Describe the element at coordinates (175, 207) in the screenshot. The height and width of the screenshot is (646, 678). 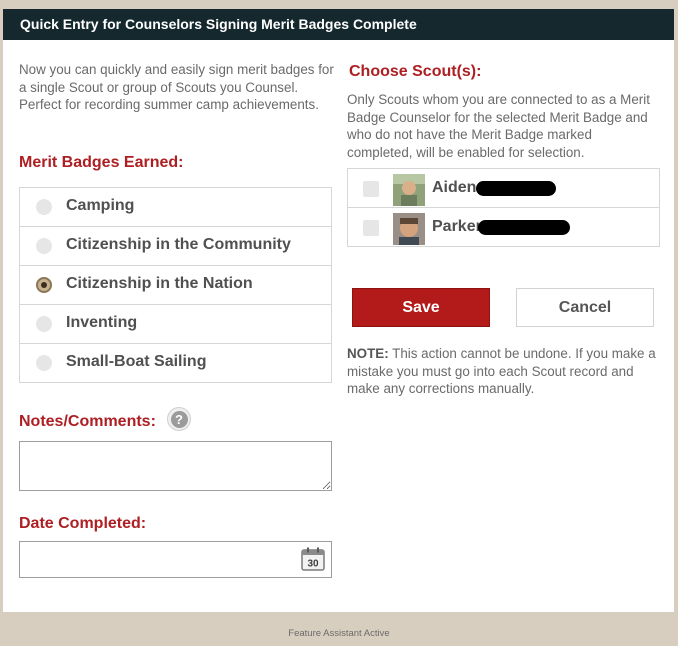
I see `badge-option-camping: Camping` at that location.